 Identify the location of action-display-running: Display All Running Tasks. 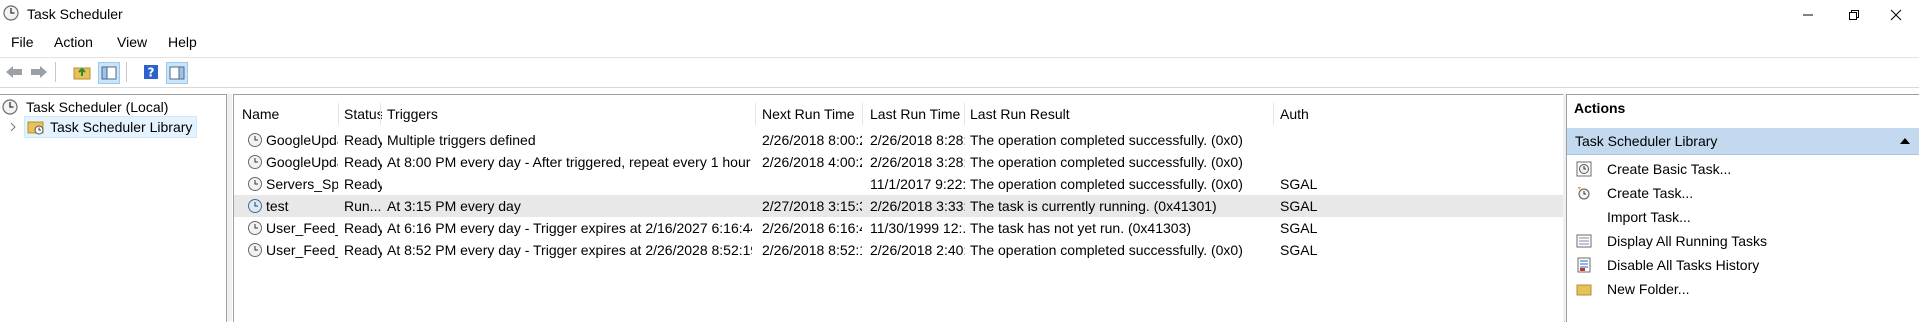
(1743, 241).